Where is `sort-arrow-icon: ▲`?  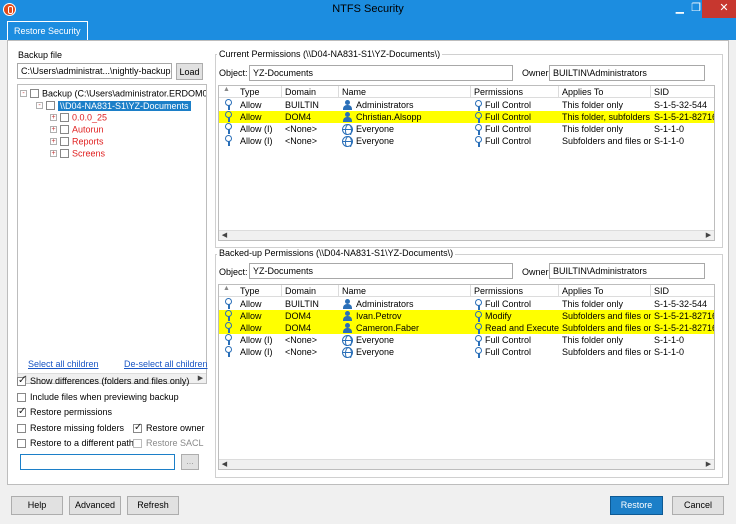 sort-arrow-icon: ▲ is located at coordinates (226, 288).